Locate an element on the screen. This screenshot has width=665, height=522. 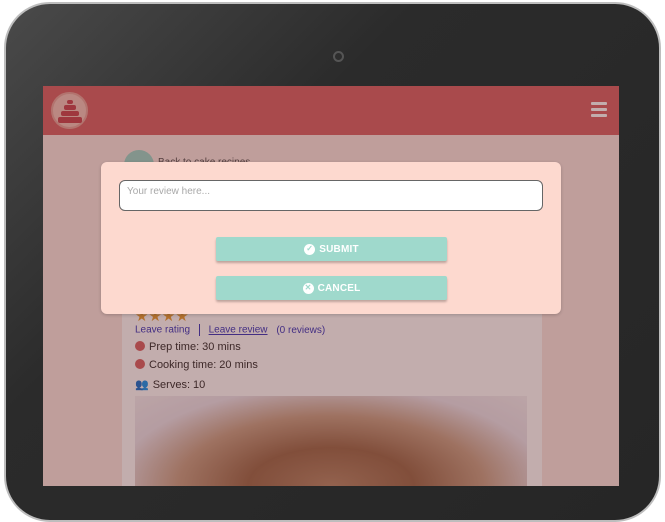
submit-label: SUBMIT is located at coordinates (339, 249).